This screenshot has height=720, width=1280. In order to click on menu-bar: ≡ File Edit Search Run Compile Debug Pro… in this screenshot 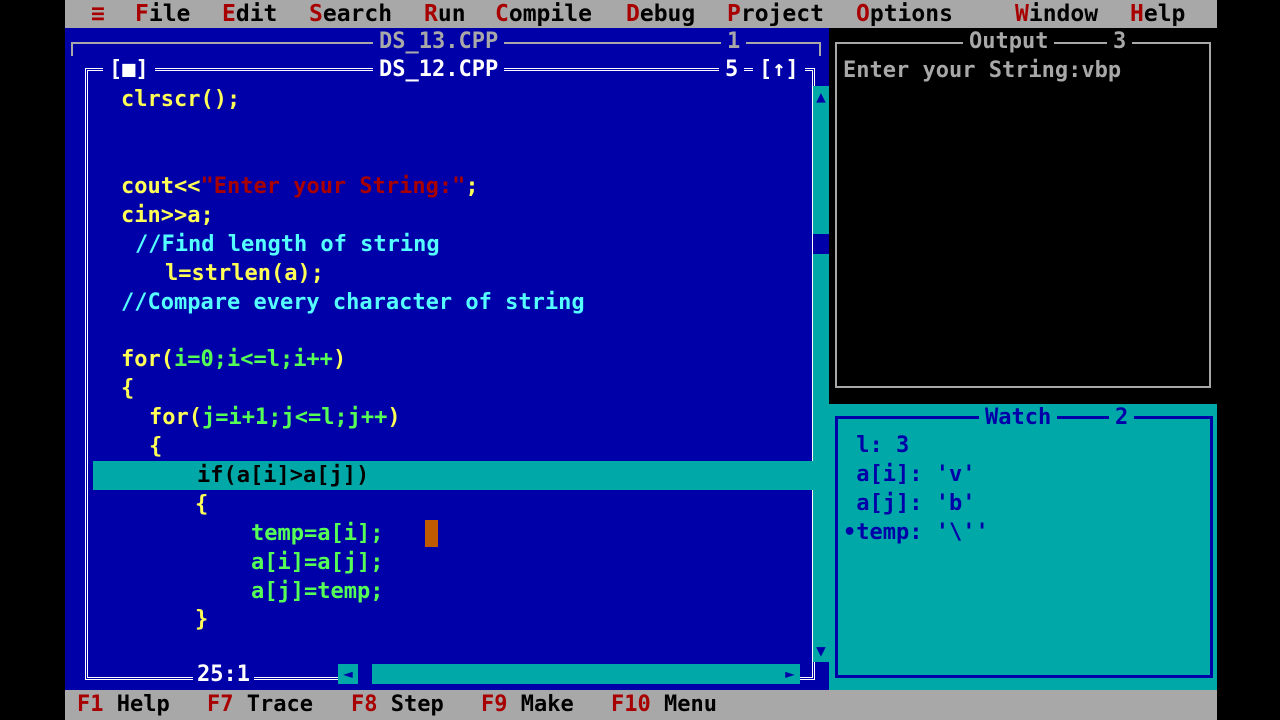, I will do `click(641, 14)`.